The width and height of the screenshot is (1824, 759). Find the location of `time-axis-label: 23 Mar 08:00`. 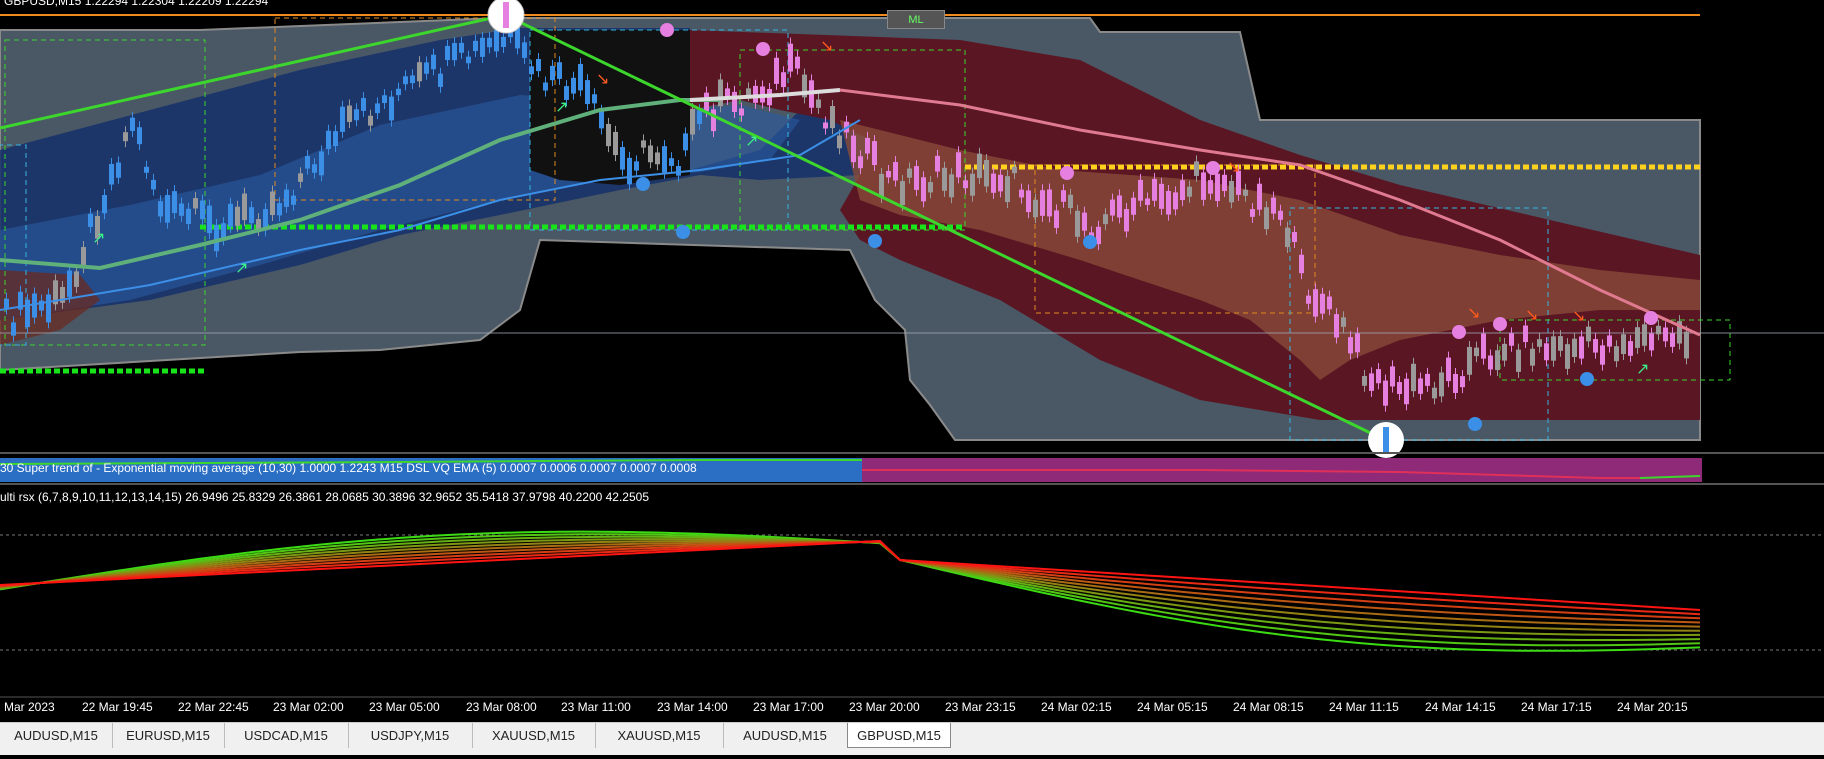

time-axis-label: 23 Mar 08:00 is located at coordinates (501, 707).